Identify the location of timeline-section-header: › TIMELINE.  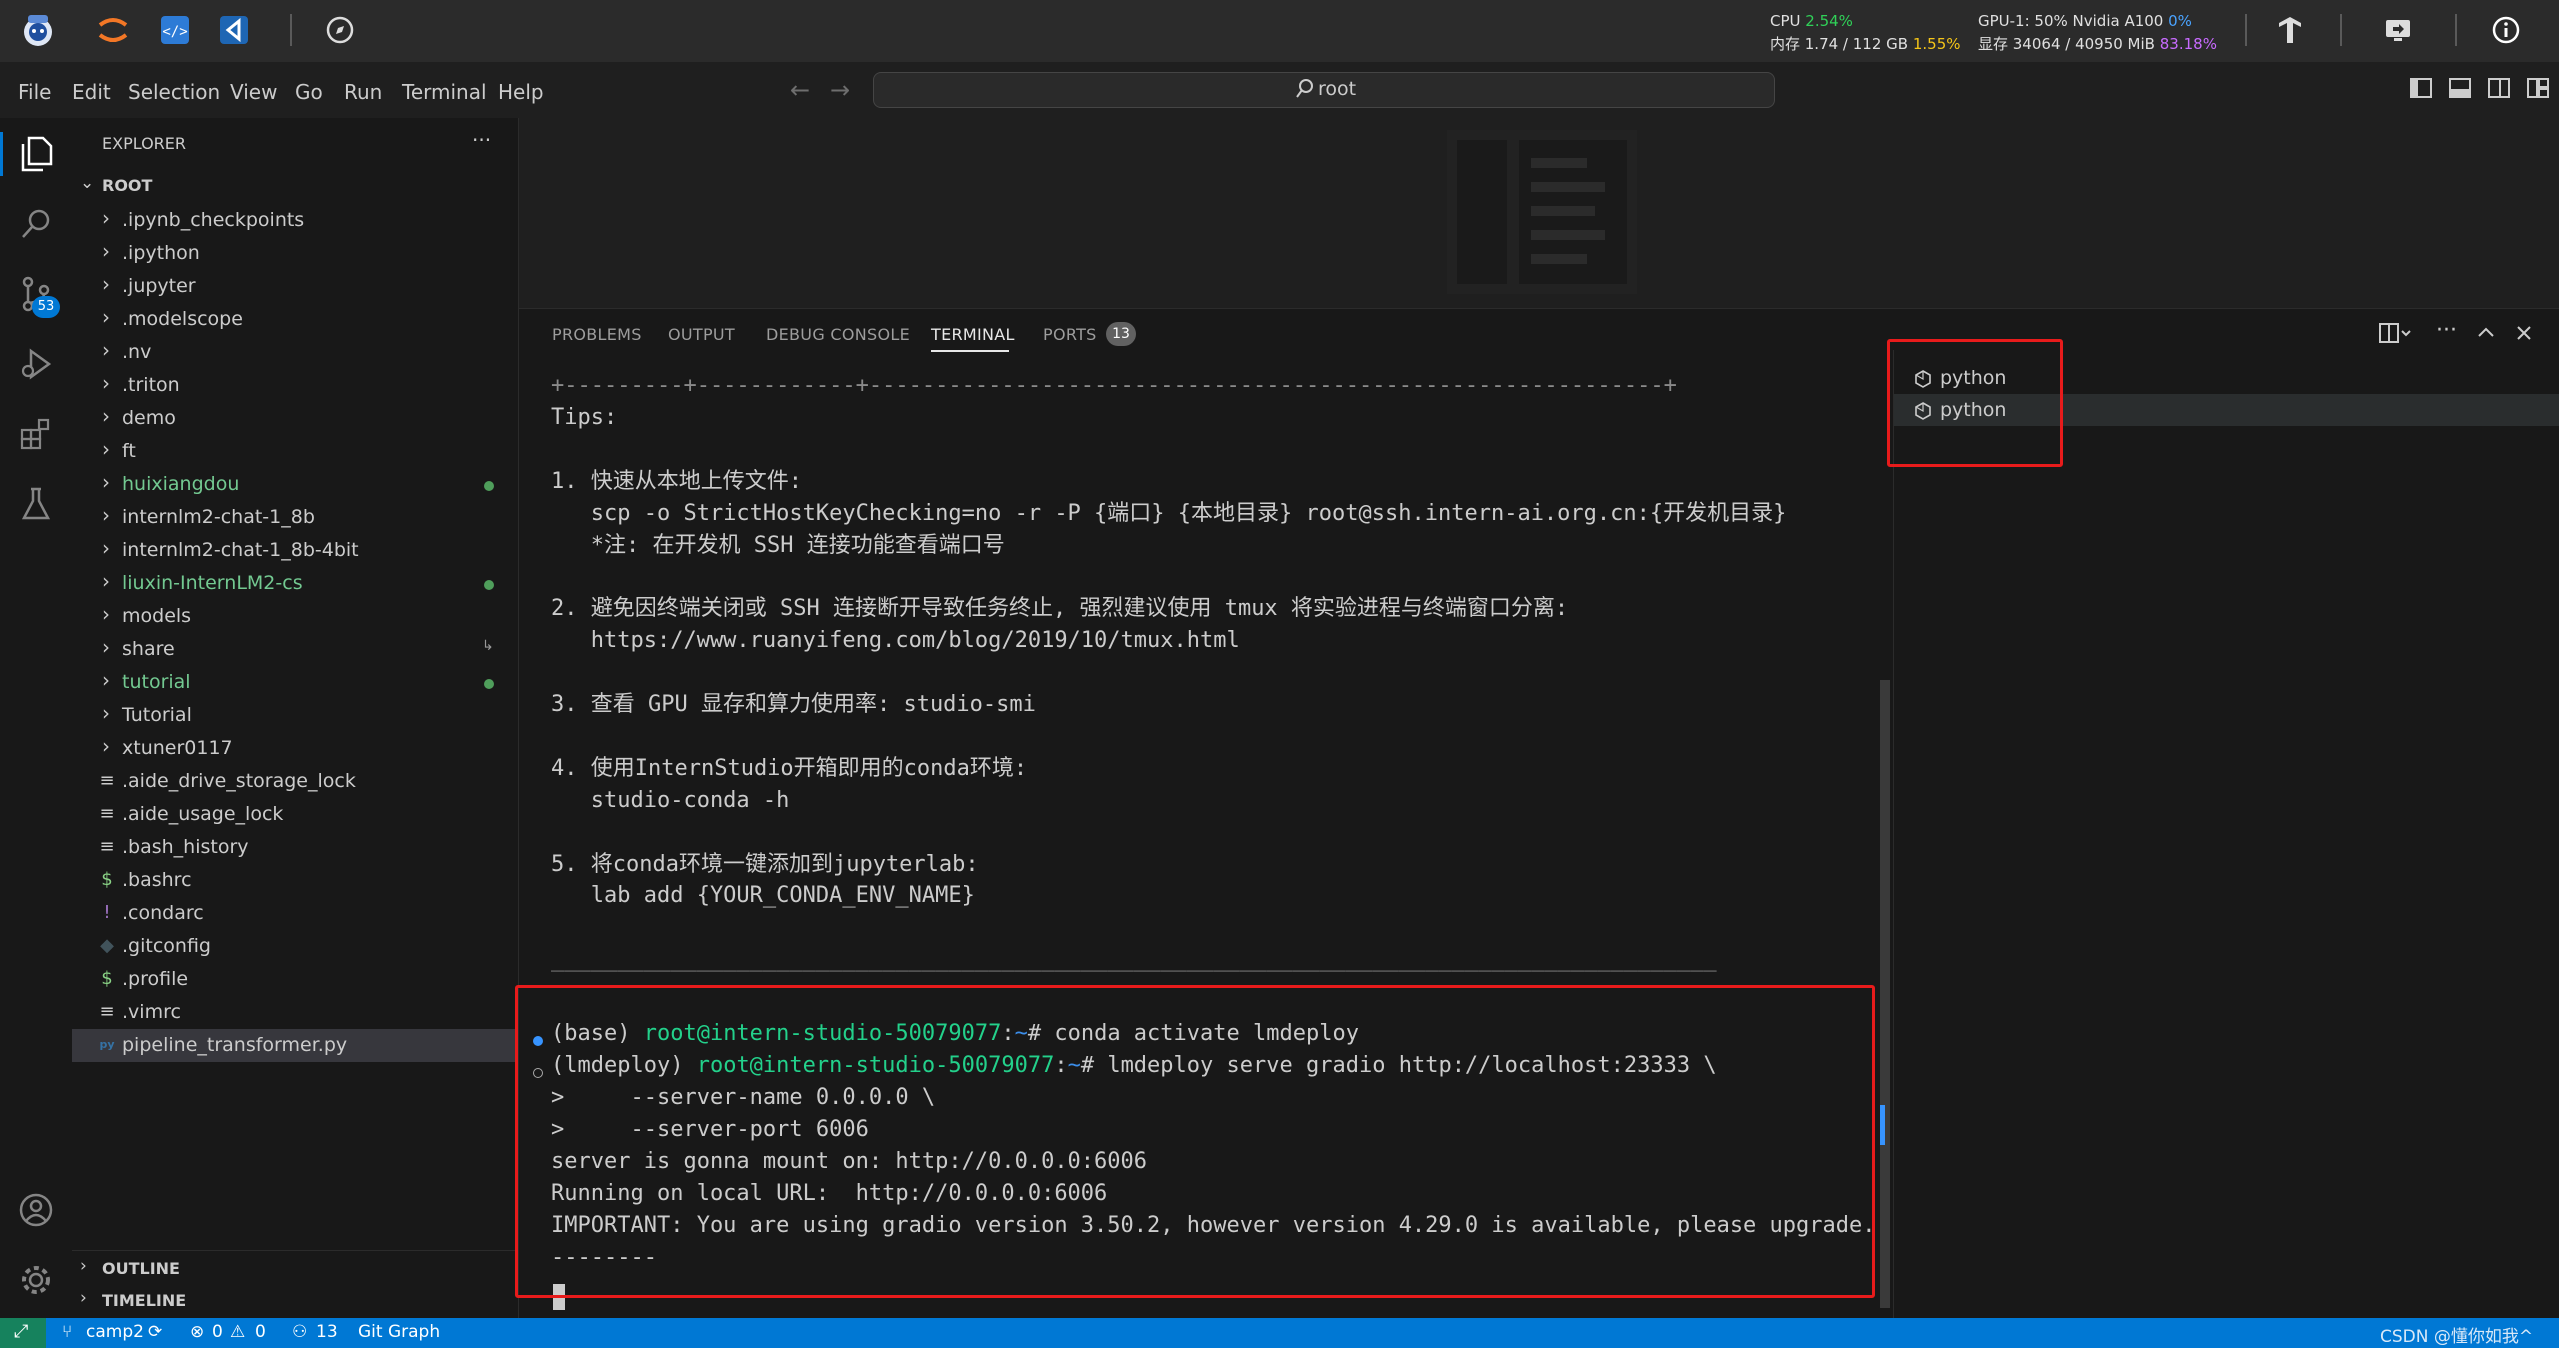
(295, 1299).